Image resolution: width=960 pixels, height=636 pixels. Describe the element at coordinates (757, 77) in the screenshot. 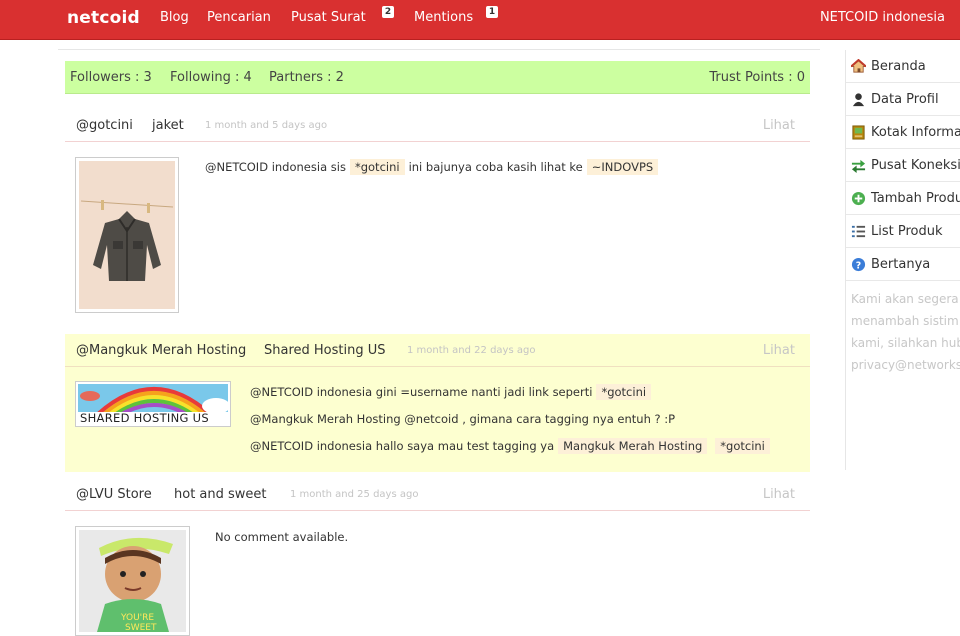

I see `trust-points: Trust Points : 0` at that location.